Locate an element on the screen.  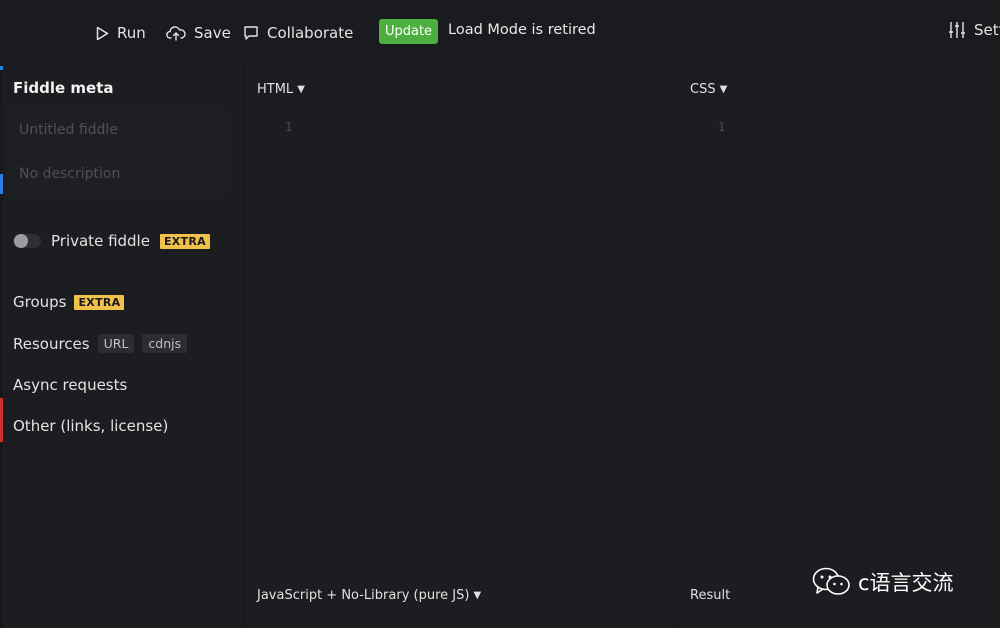
sidebar-item-groups: Groups EXTRA is located at coordinates (69, 302).